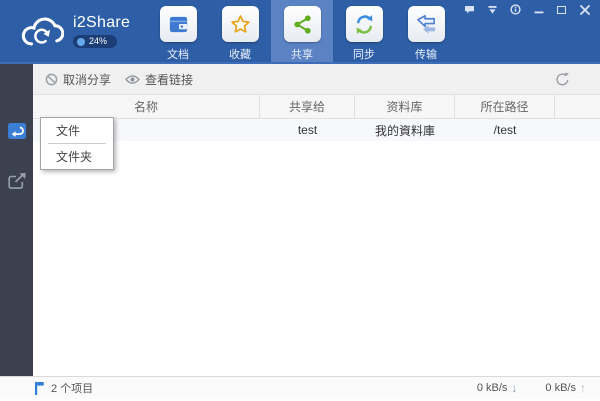  I want to click on tab-documents: 文档, so click(178, 31).